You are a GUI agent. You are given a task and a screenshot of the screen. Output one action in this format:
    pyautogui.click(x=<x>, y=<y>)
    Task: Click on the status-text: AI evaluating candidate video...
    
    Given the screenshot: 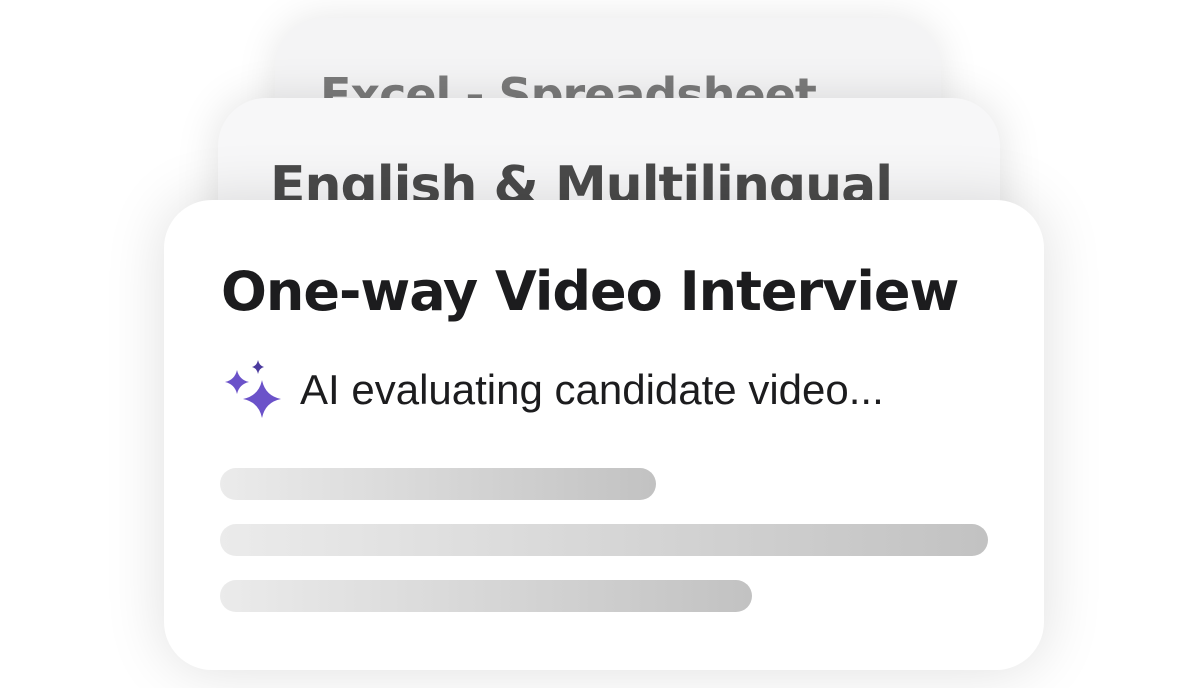 What is the action you would take?
    pyautogui.click(x=592, y=389)
    